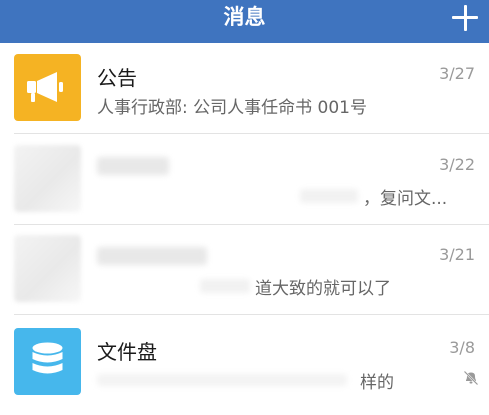  I want to click on page-title: 消息, so click(244, 17).